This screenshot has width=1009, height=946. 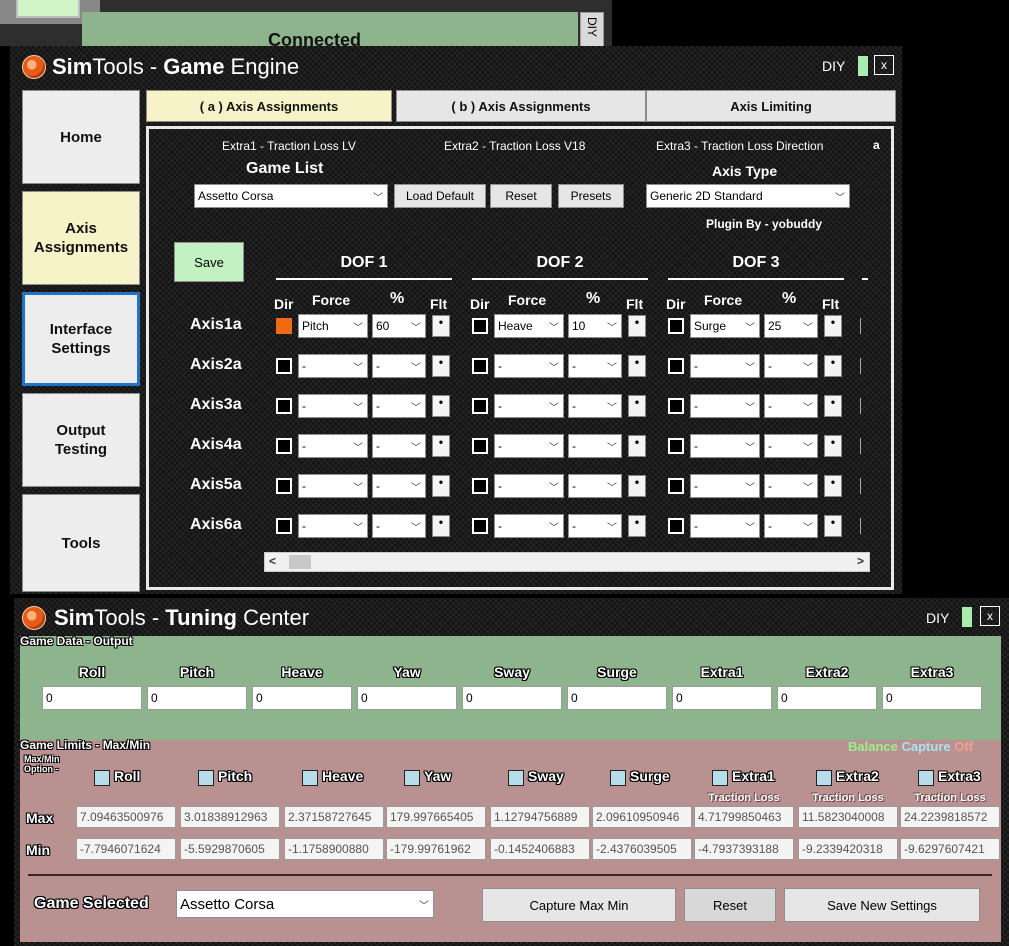 I want to click on max-value-field: 179.997665405, so click(x=436, y=817).